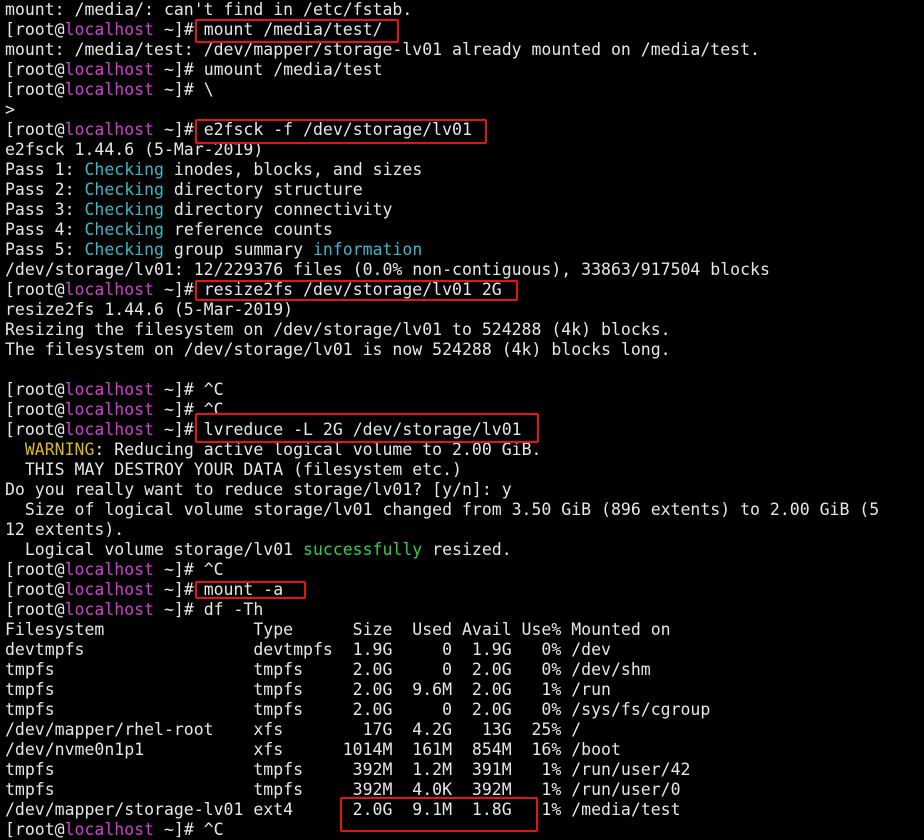 The height and width of the screenshot is (840, 924). What do you see at coordinates (464, 190) in the screenshot?
I see `terminal-line: Pass 2: Checking directory structure` at bounding box center [464, 190].